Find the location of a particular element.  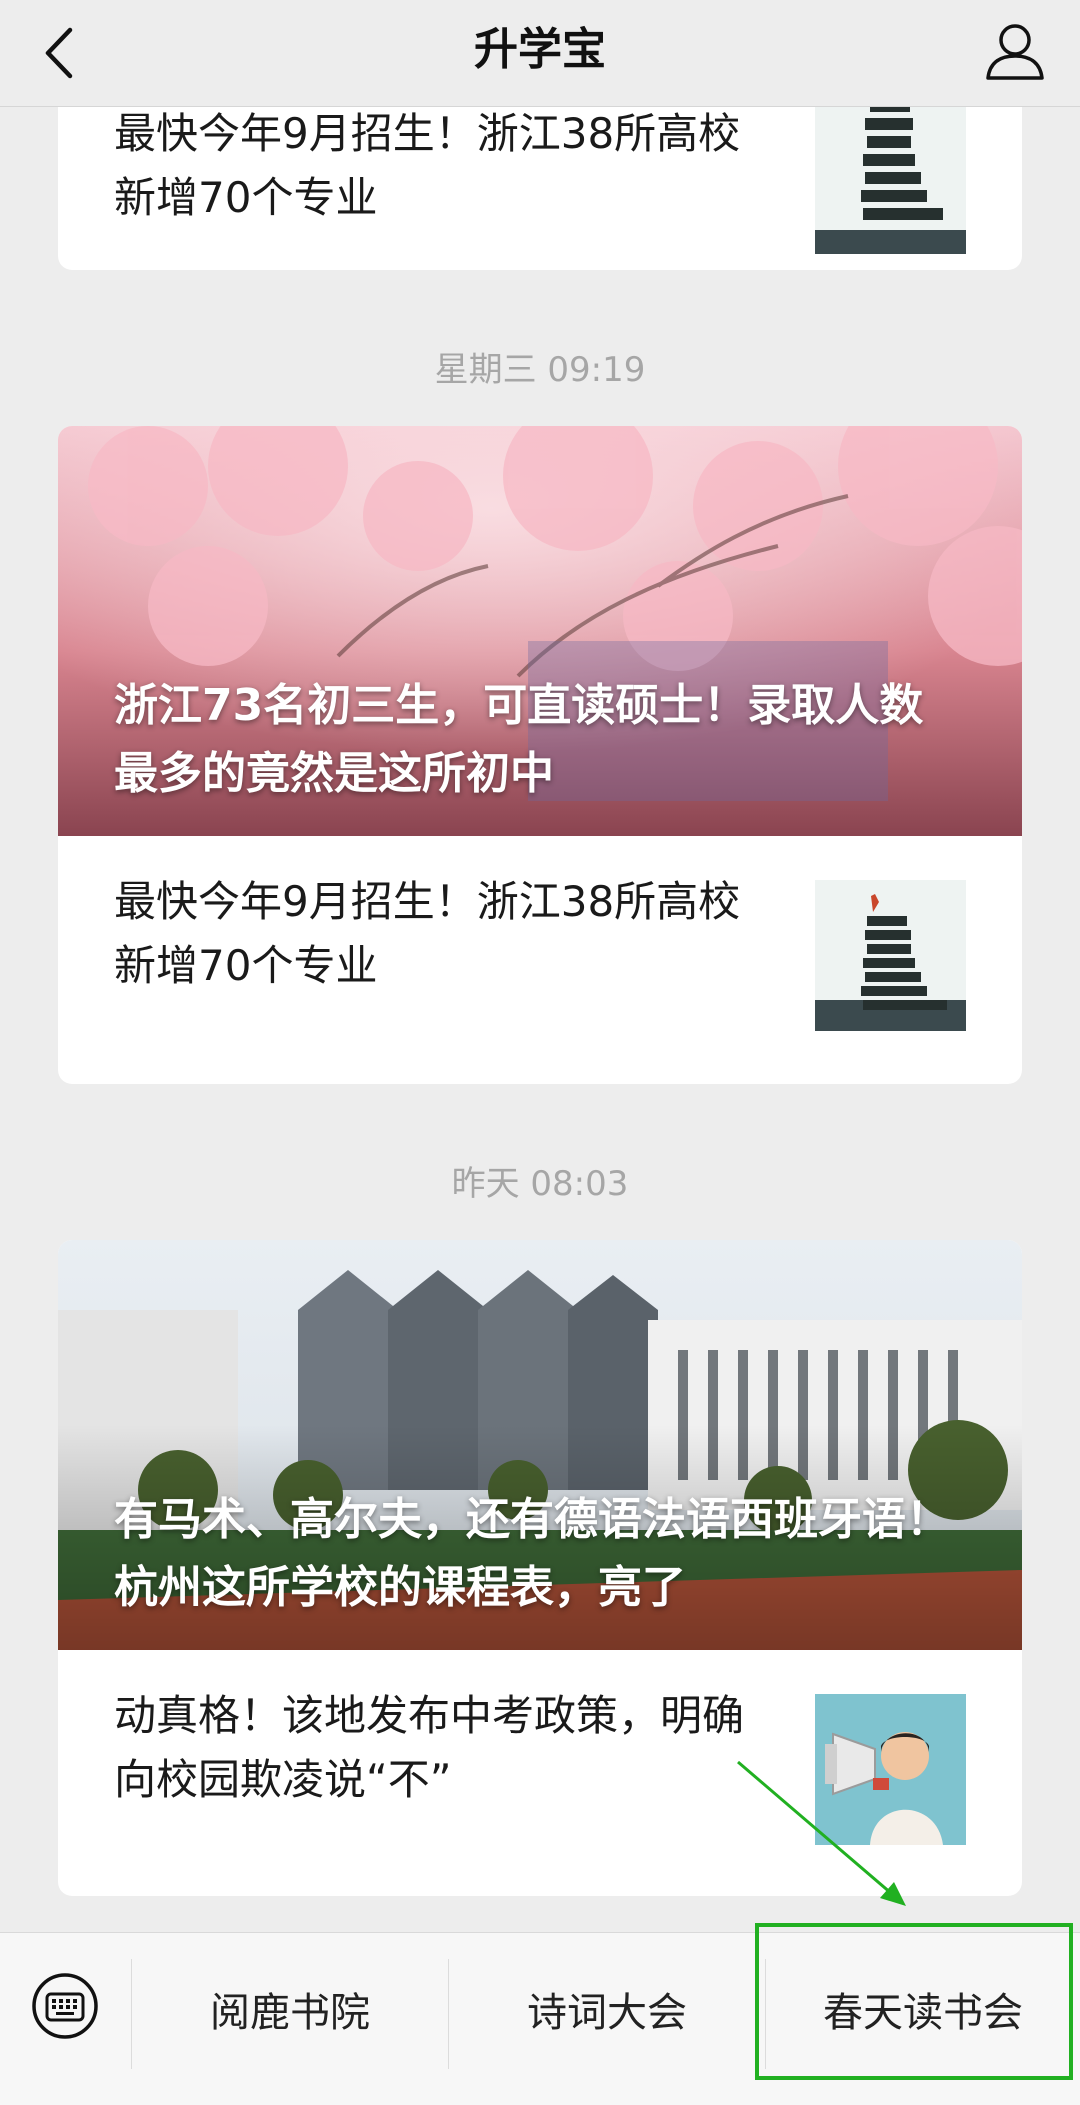

profile-button is located at coordinates (1015, 51).